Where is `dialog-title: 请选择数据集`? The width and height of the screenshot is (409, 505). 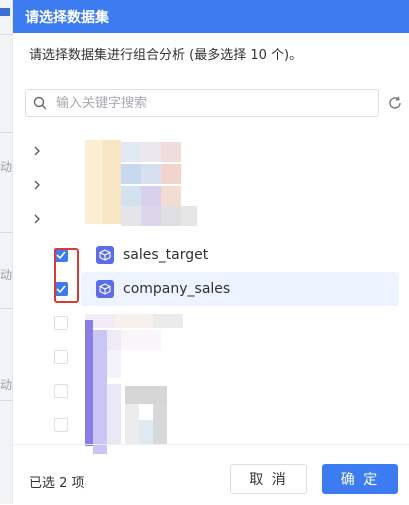 dialog-title: 请选择数据集 is located at coordinates (67, 17).